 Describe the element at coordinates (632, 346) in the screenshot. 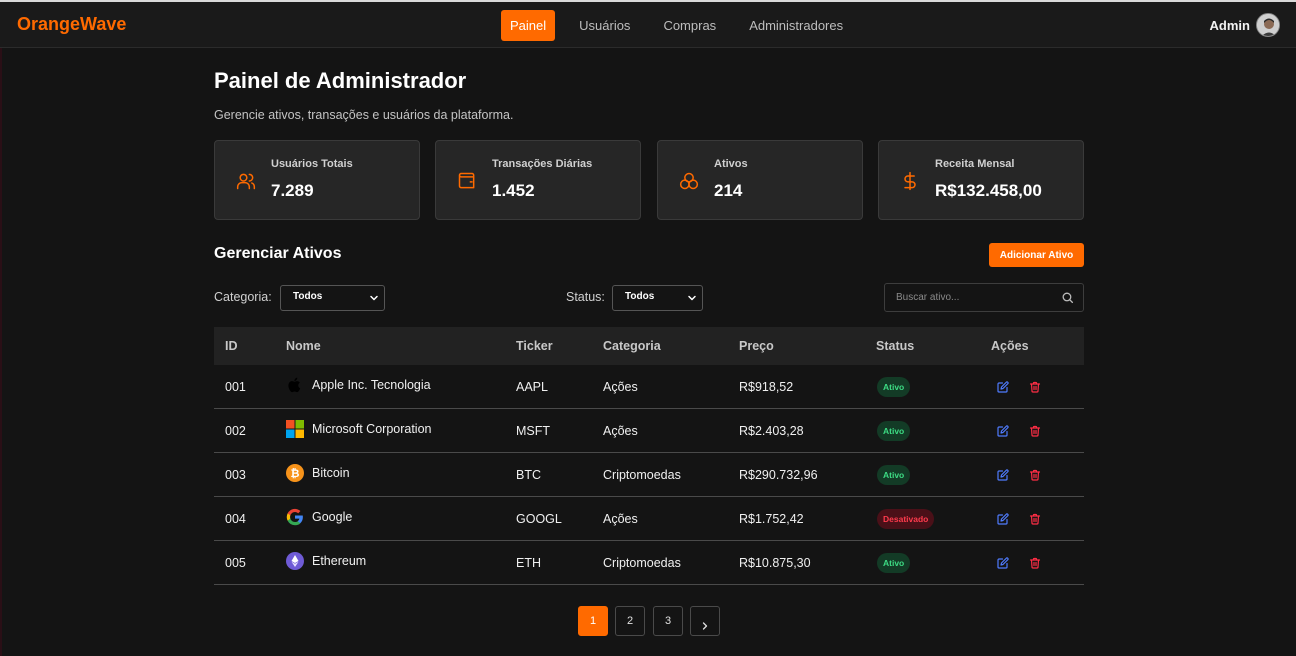

I see `column-header-categoria: Categoria` at that location.